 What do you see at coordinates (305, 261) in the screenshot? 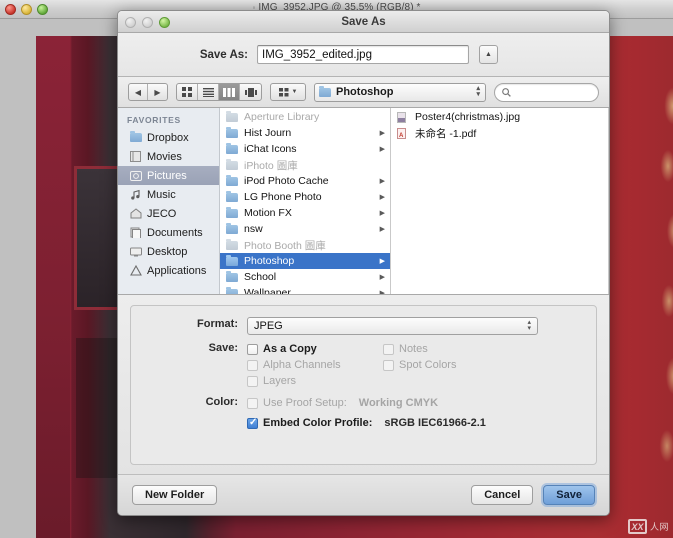
I see `list-item-selected: Photoshop ▶` at bounding box center [305, 261].